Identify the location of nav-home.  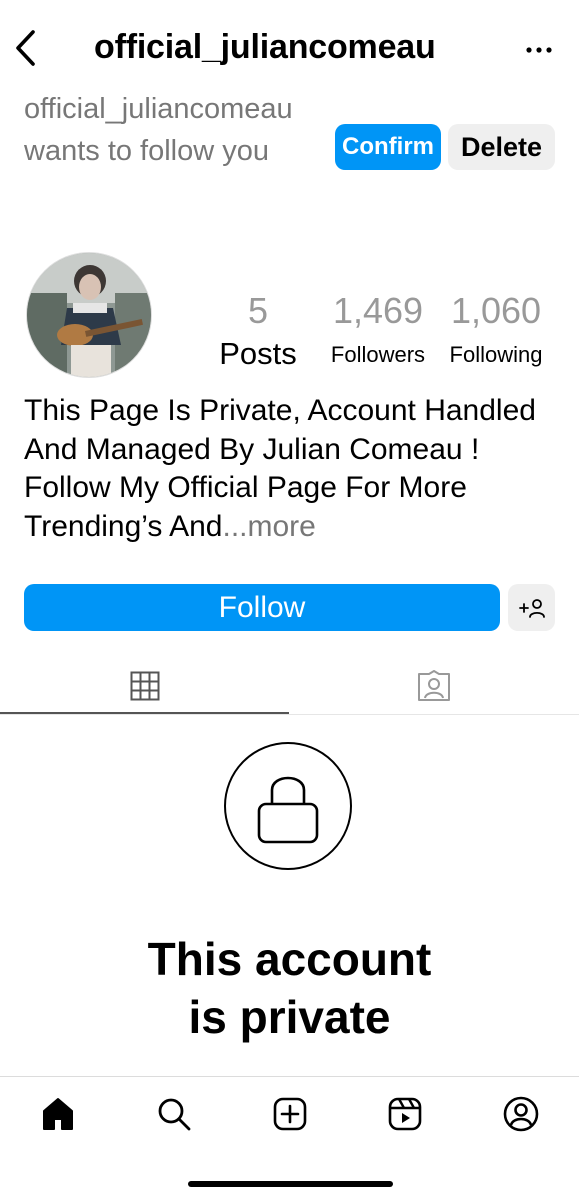
(58, 1114).